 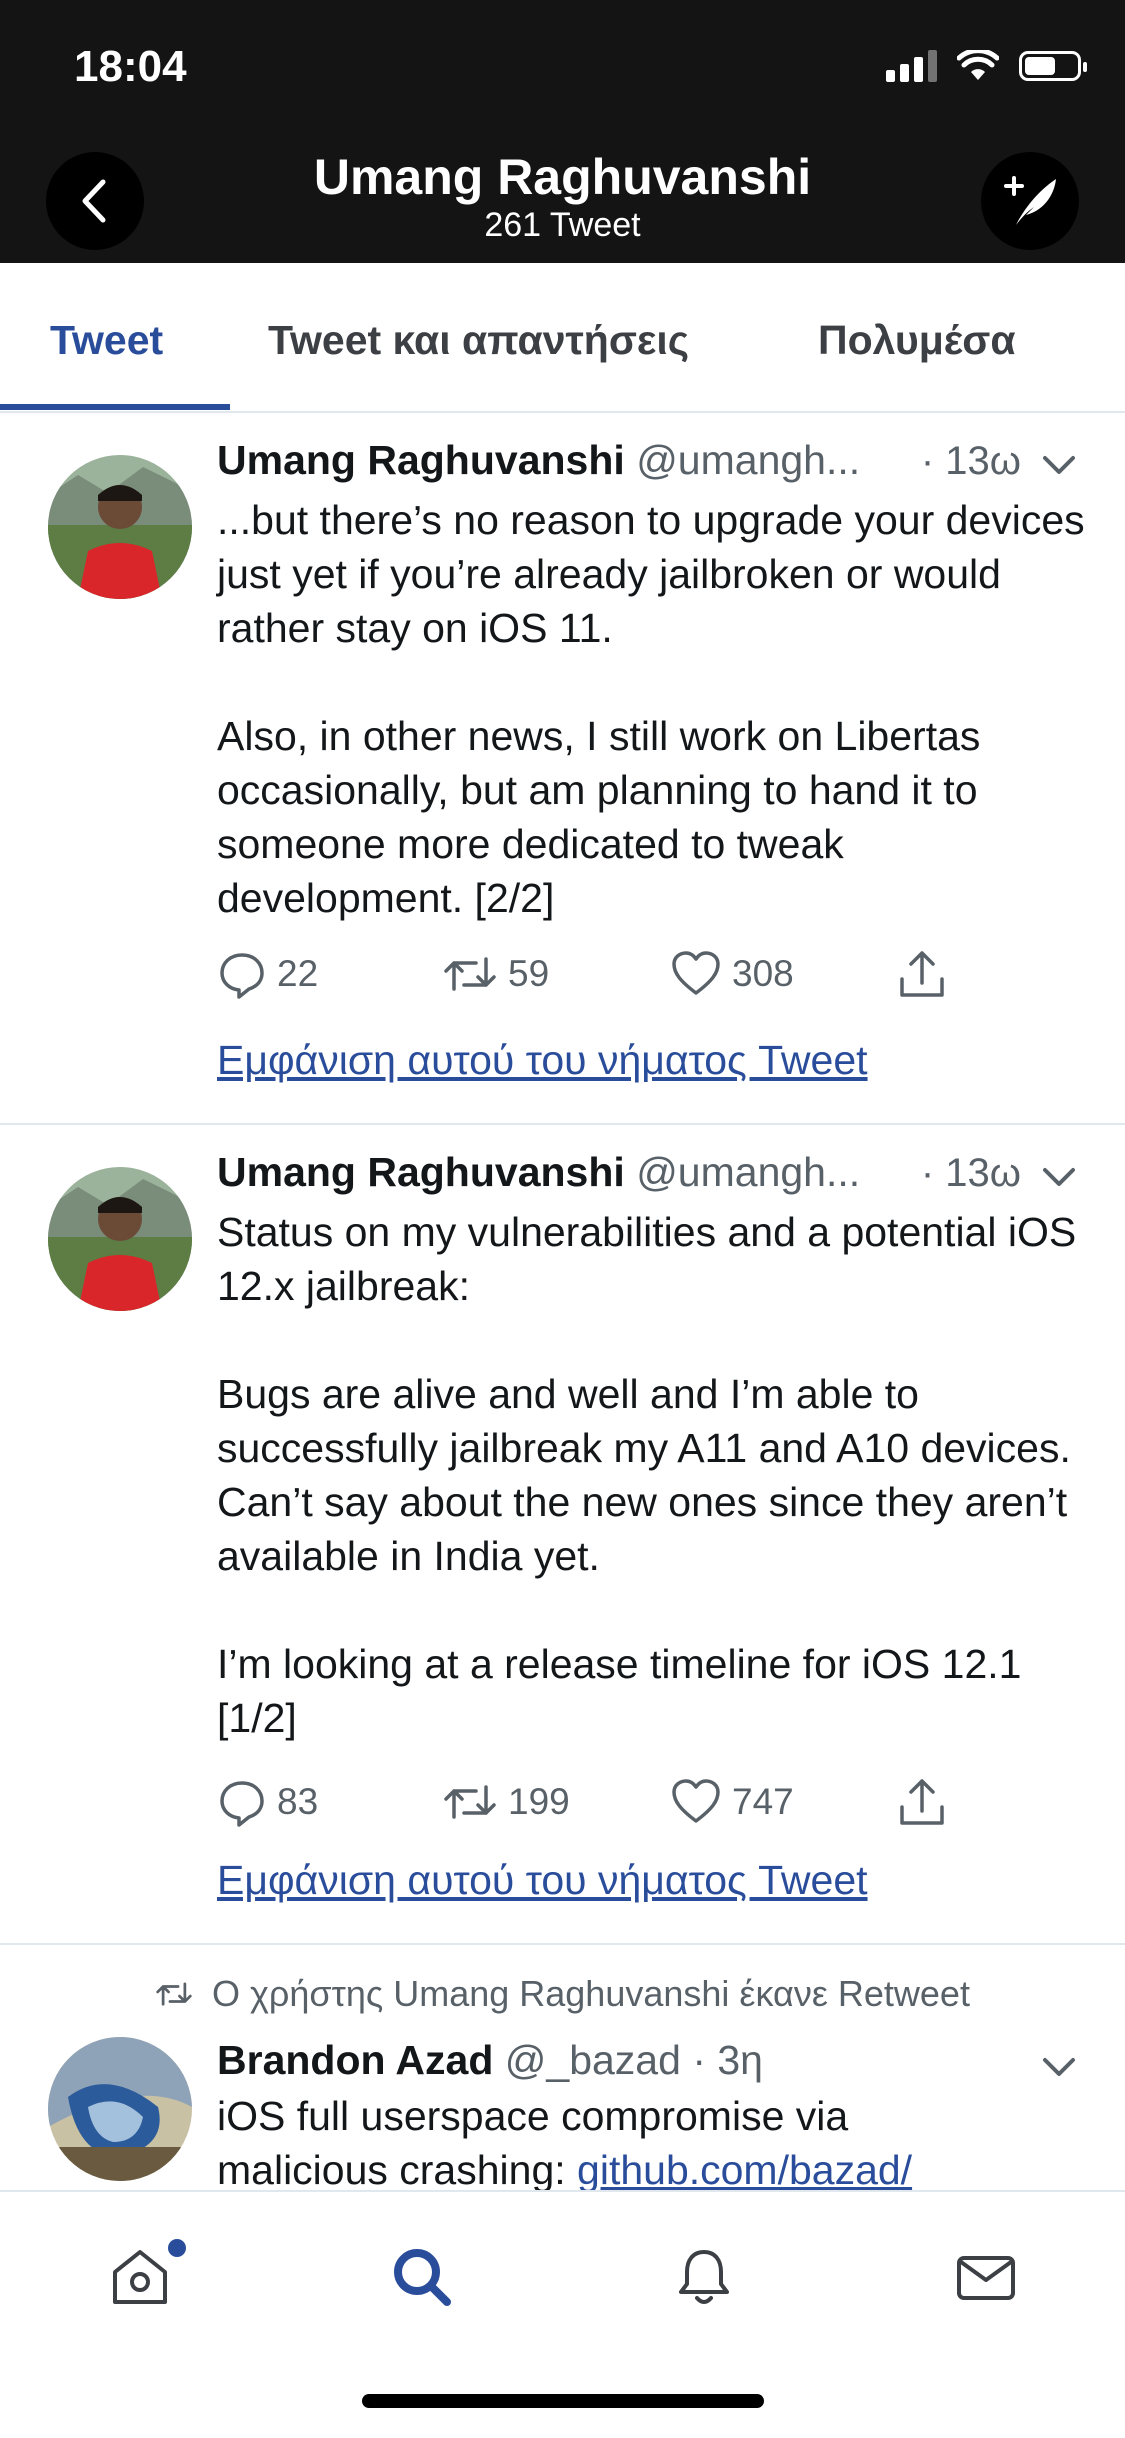 What do you see at coordinates (562, 131) in the screenshot?
I see `top-bar: 18:04 Umang Raghuvanshi 261 Tweet` at bounding box center [562, 131].